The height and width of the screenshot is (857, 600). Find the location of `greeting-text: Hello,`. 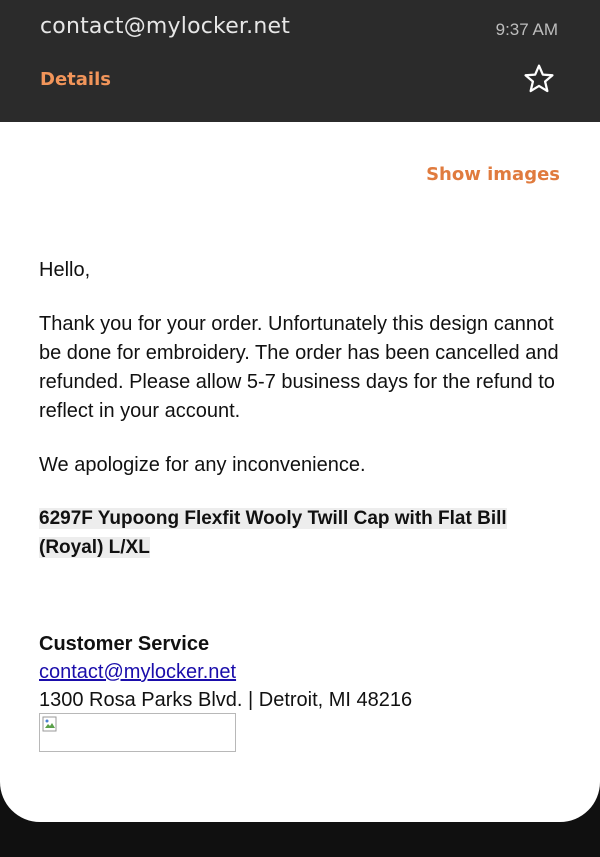

greeting-text: Hello, is located at coordinates (65, 270).